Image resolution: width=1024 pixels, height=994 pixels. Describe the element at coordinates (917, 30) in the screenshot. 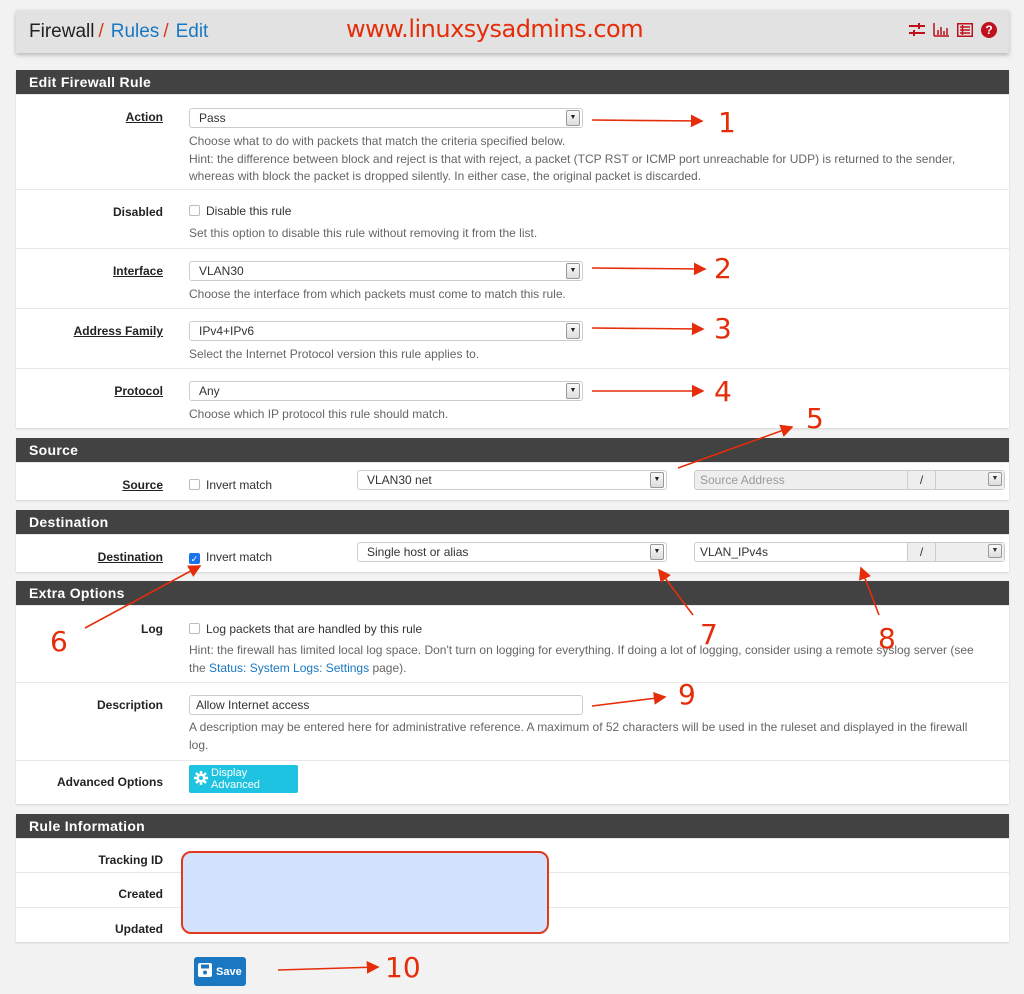

I see `sliders-icon` at that location.